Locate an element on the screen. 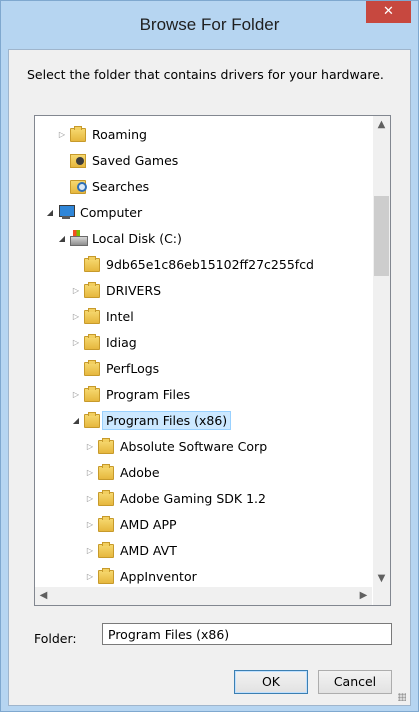  tree-item-saved-games: Saved Games is located at coordinates (123, 160).